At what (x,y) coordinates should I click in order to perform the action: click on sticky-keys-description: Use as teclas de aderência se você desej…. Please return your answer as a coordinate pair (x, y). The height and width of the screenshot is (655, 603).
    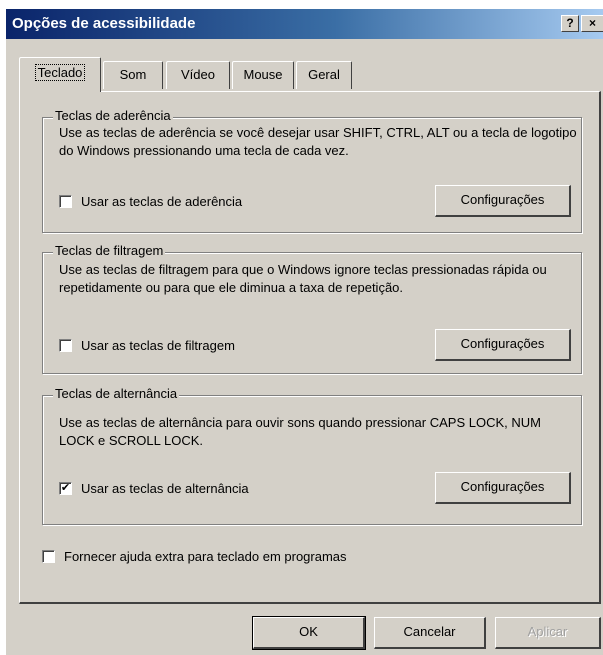
    Looking at the image, I should click on (318, 141).